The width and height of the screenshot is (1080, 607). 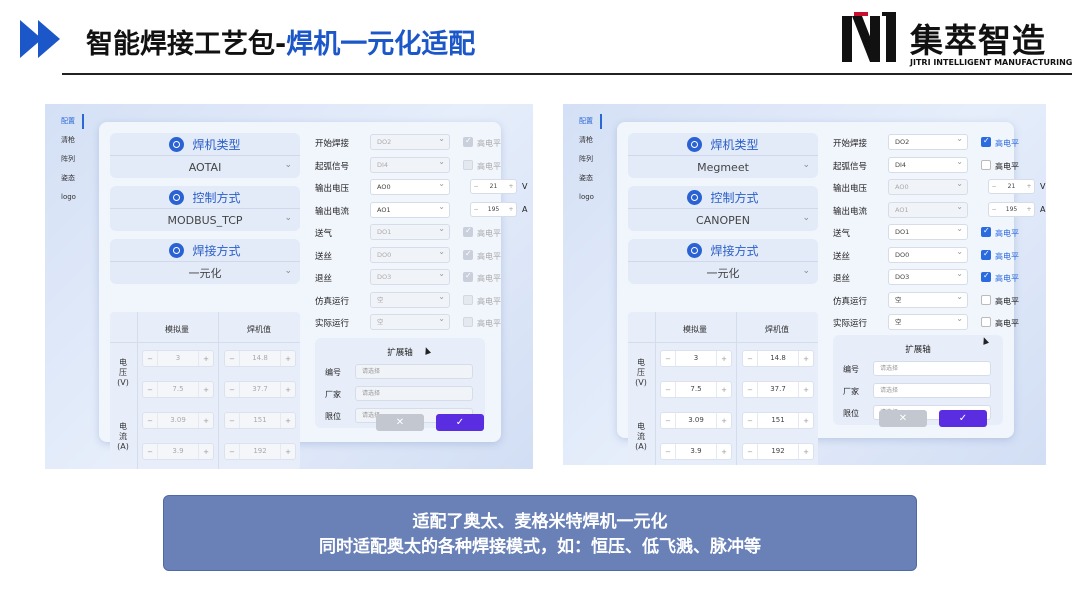 What do you see at coordinates (723, 208) in the screenshot?
I see `control-mode-select: 控制方式 CANOPEN ⌄` at bounding box center [723, 208].